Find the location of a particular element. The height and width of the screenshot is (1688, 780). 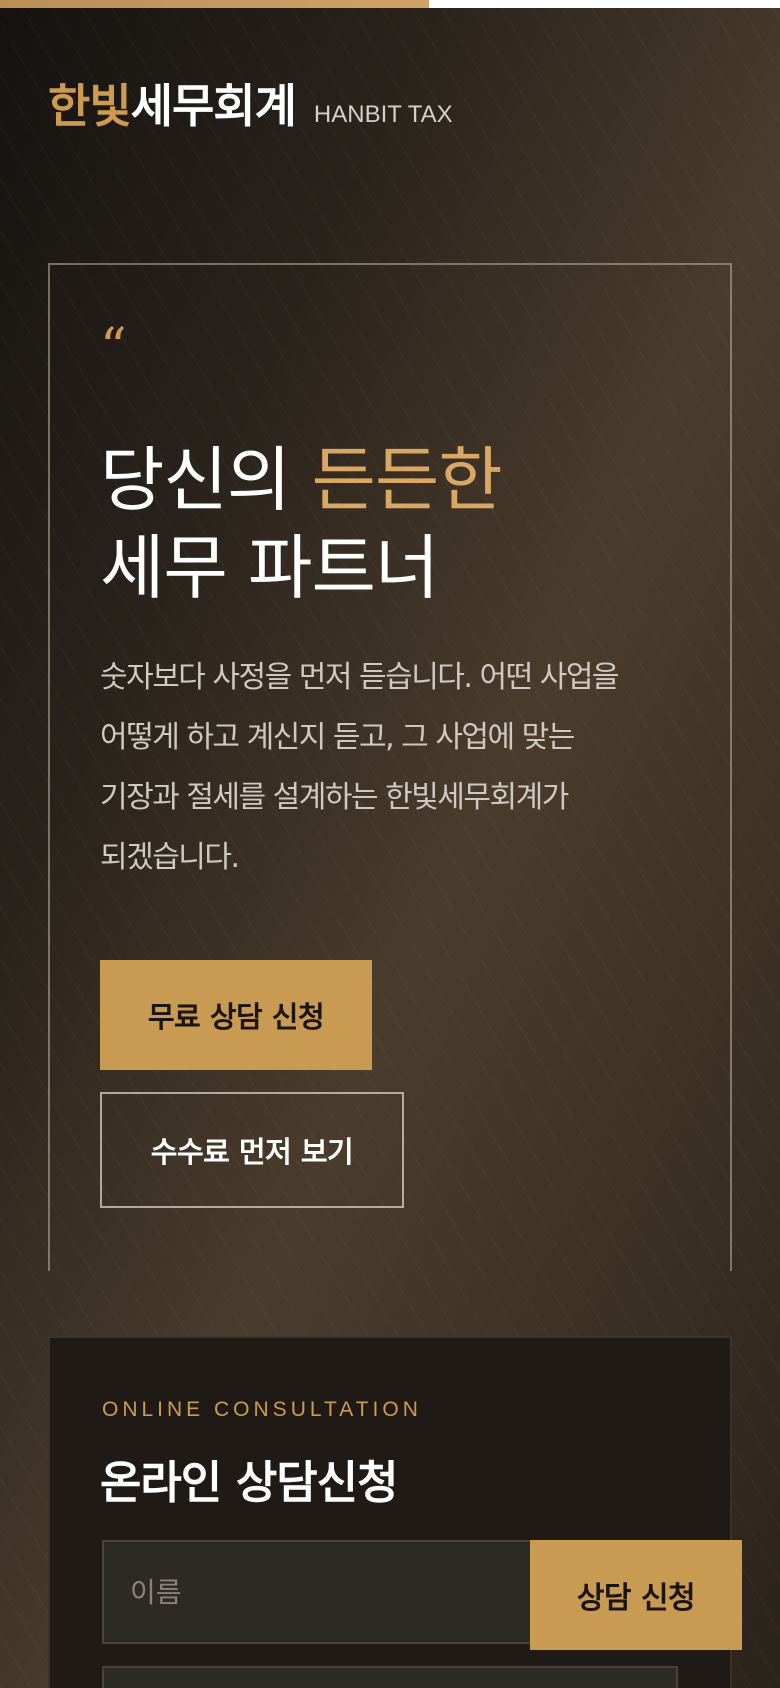

phone-input is located at coordinates (390, 1677).